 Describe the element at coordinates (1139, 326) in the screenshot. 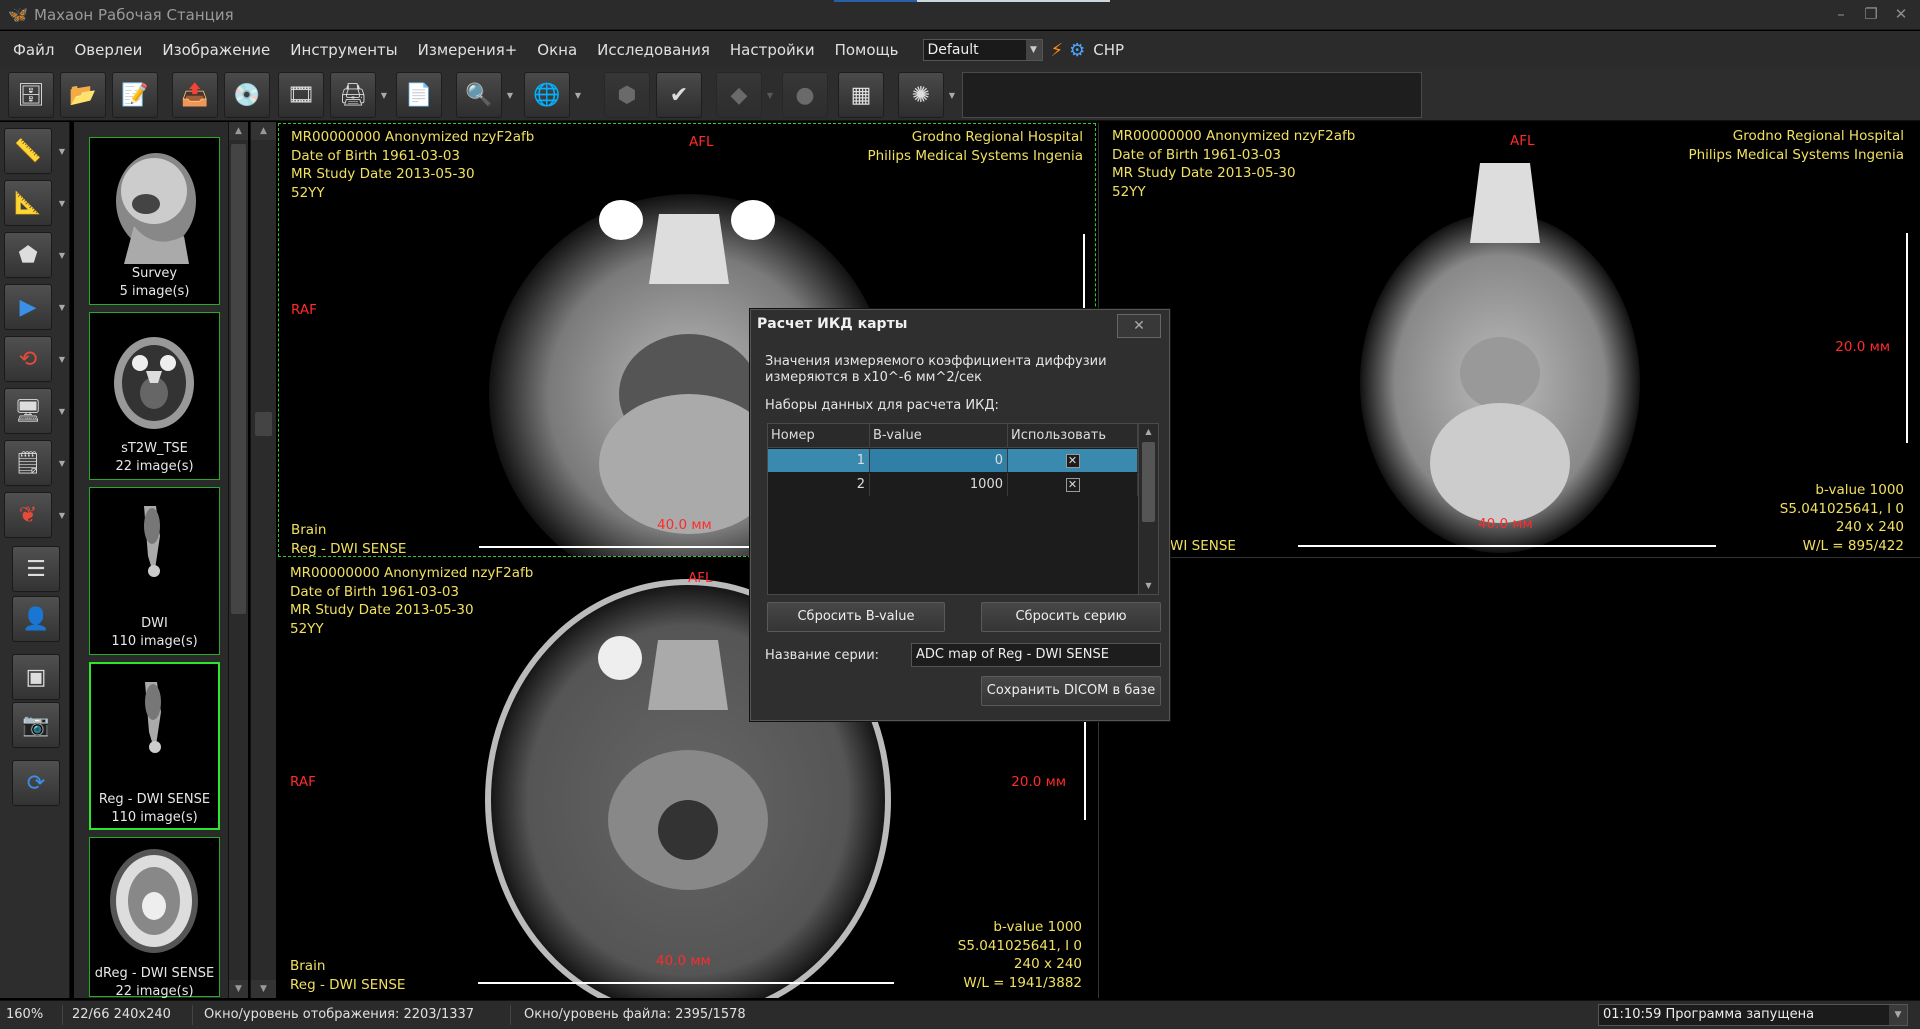

I see `dialog-close-button: ✕` at that location.